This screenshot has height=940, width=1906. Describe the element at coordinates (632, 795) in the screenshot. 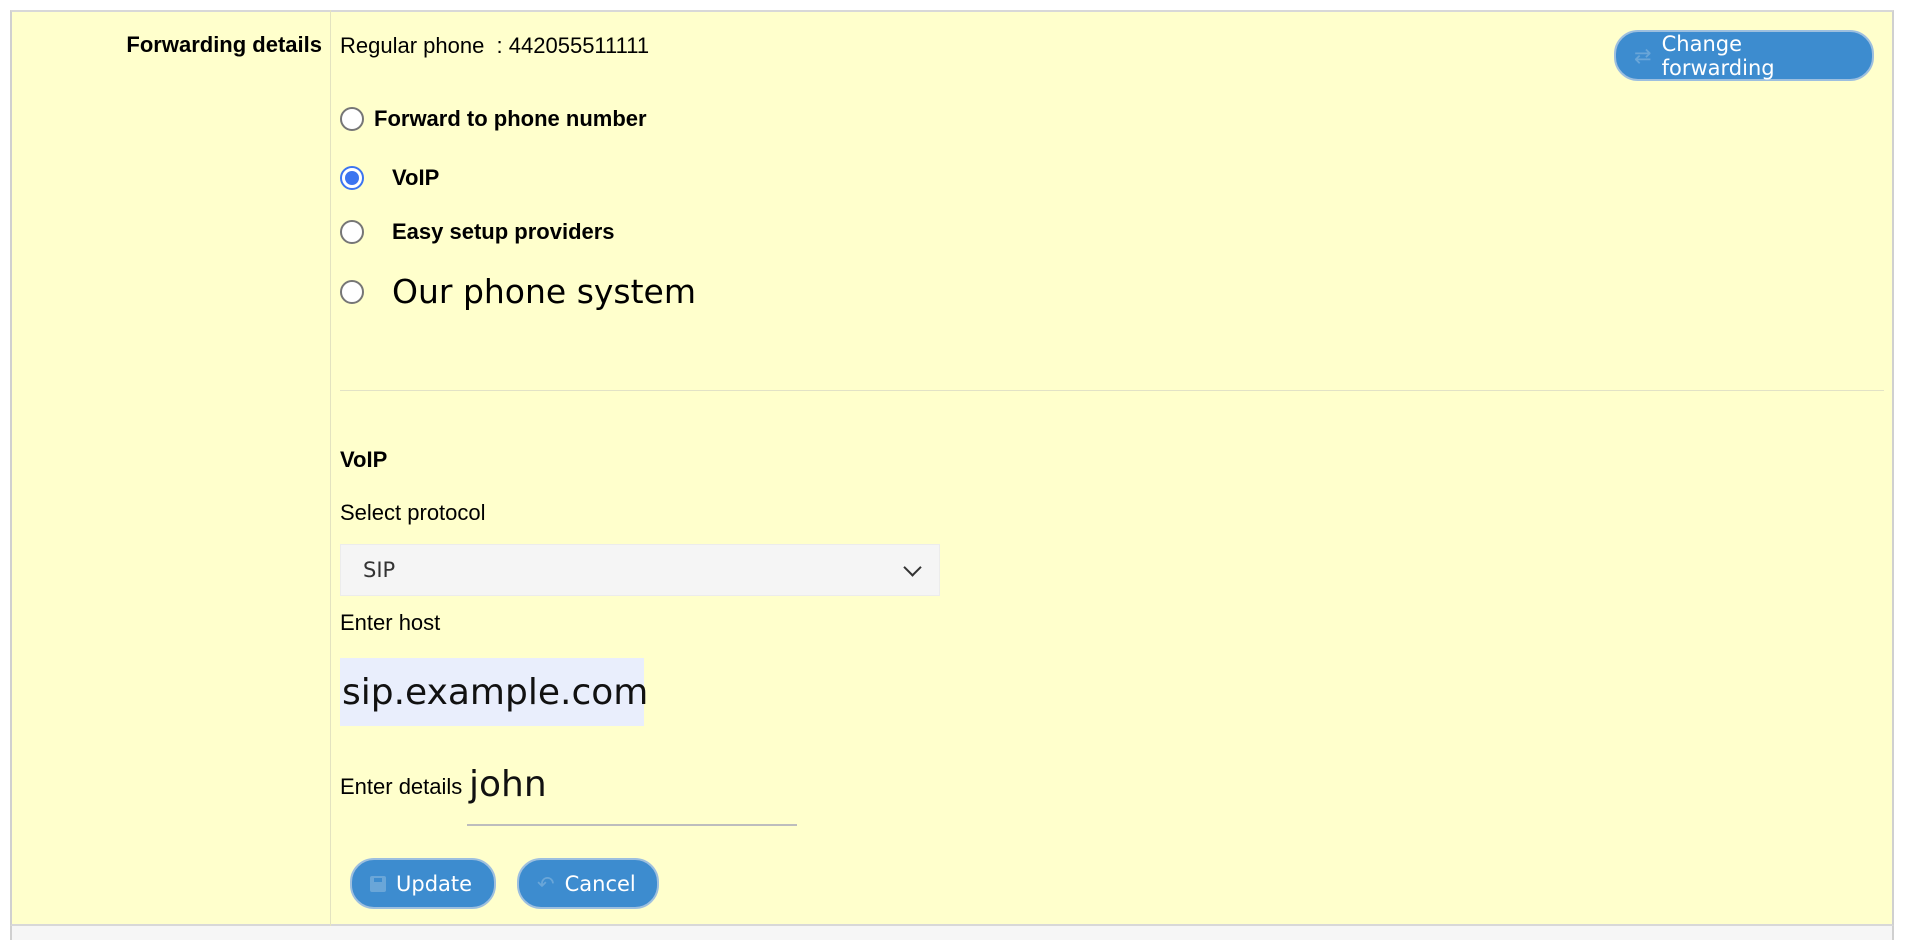

I see `details-input: john` at that location.